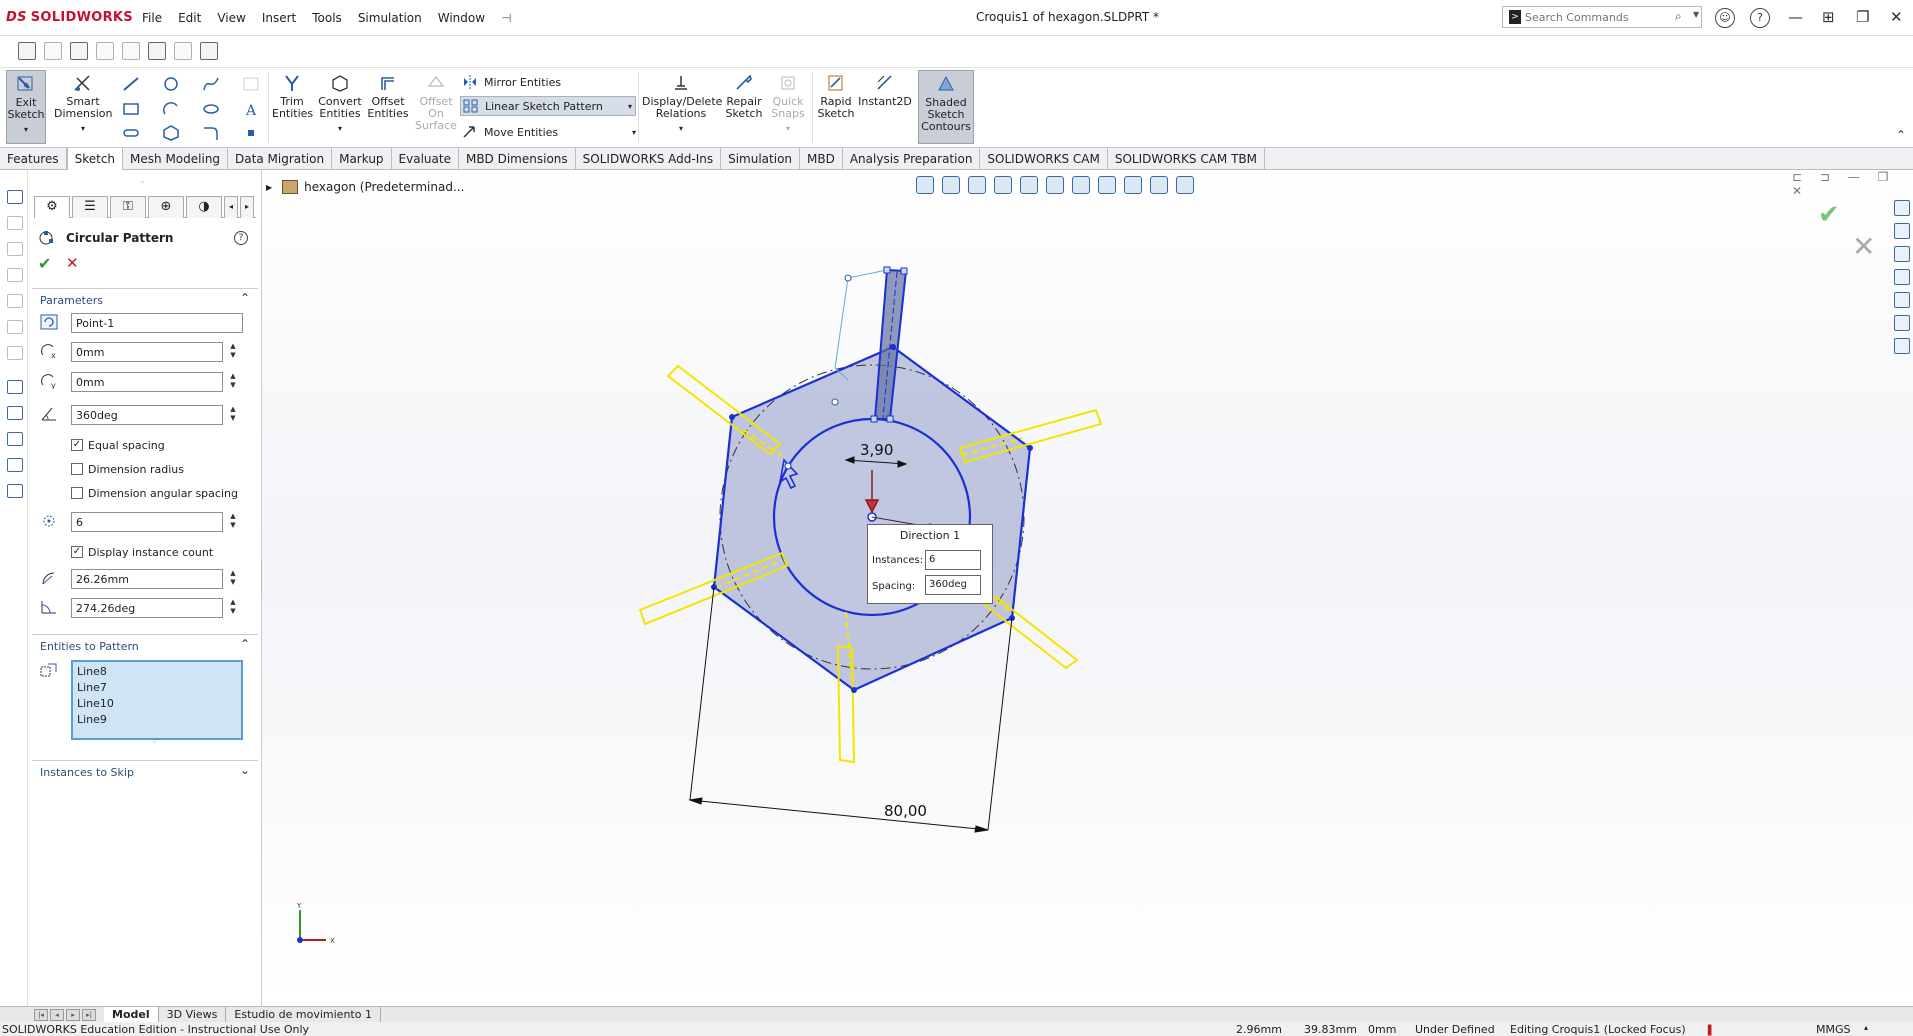  I want to click on dynamic-annotation-icon, so click(1029, 185).